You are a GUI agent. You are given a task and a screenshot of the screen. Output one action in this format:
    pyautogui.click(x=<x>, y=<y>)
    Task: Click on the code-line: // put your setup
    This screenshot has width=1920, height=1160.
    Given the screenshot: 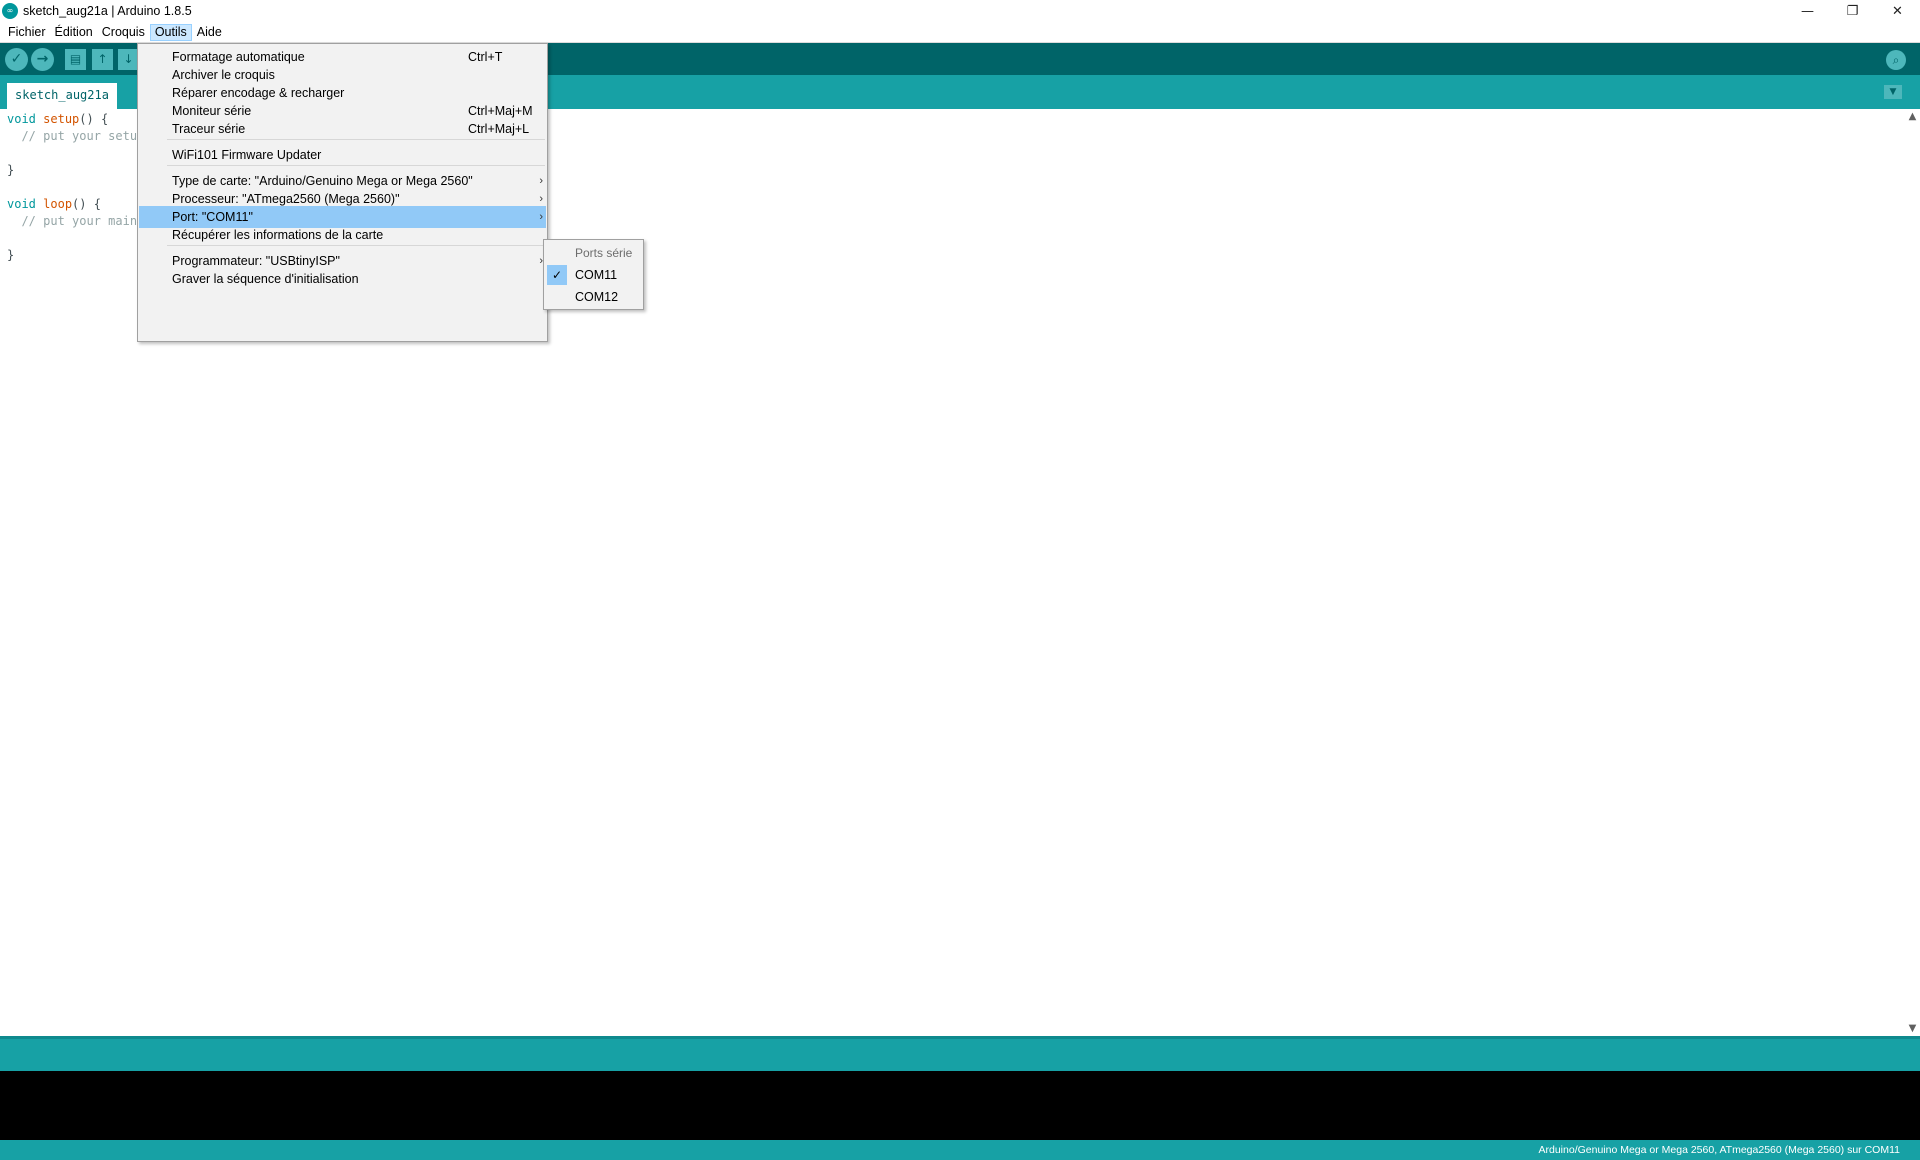 What is the action you would take?
    pyautogui.click(x=75, y=136)
    